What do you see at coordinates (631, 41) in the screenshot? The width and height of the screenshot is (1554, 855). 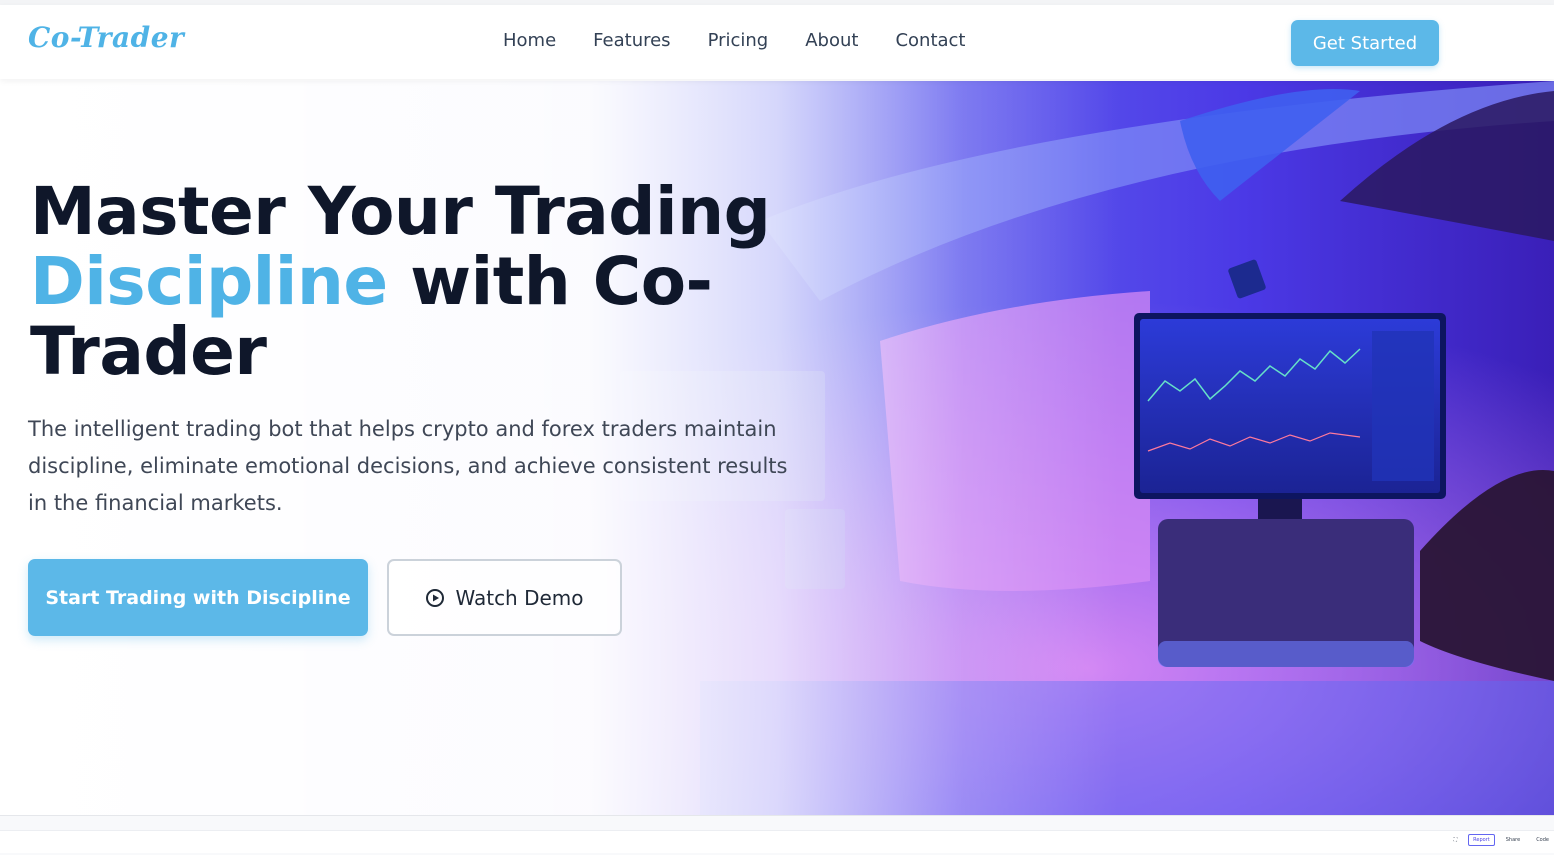 I see `nav-link-features: Features` at bounding box center [631, 41].